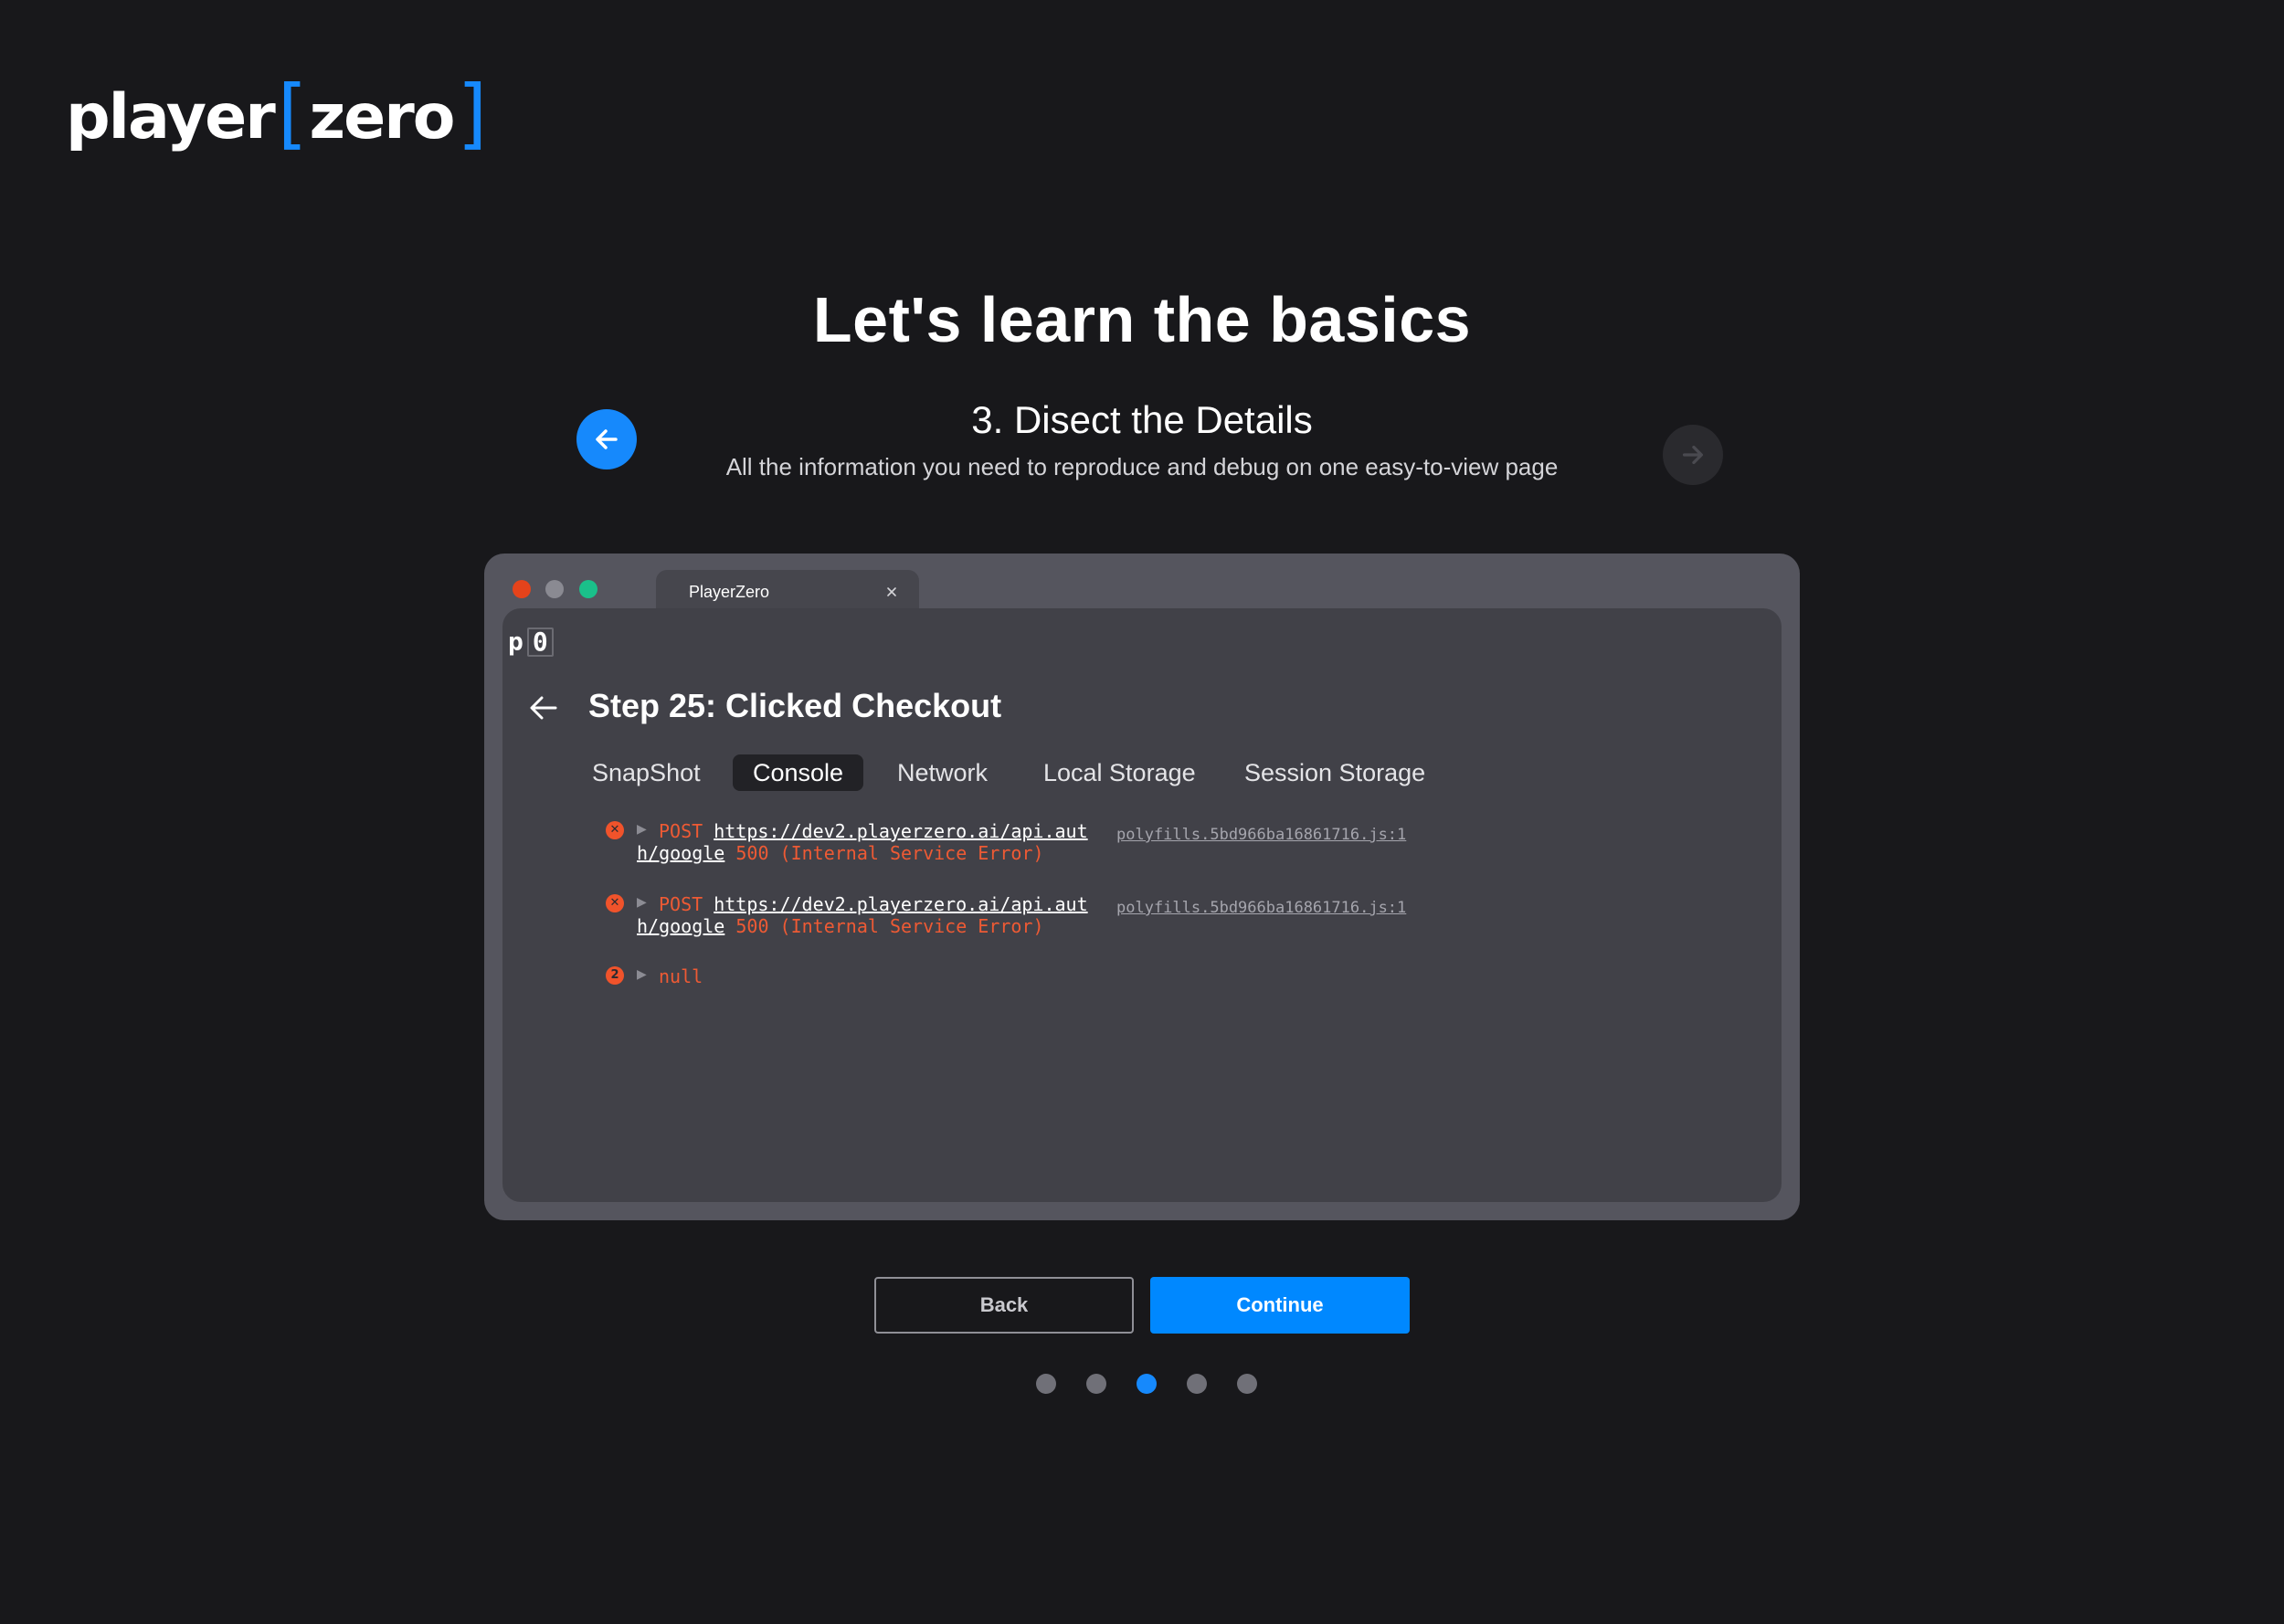 The height and width of the screenshot is (1624, 2284). Describe the element at coordinates (615, 976) in the screenshot. I see `repeat-count-badge: 2` at that location.